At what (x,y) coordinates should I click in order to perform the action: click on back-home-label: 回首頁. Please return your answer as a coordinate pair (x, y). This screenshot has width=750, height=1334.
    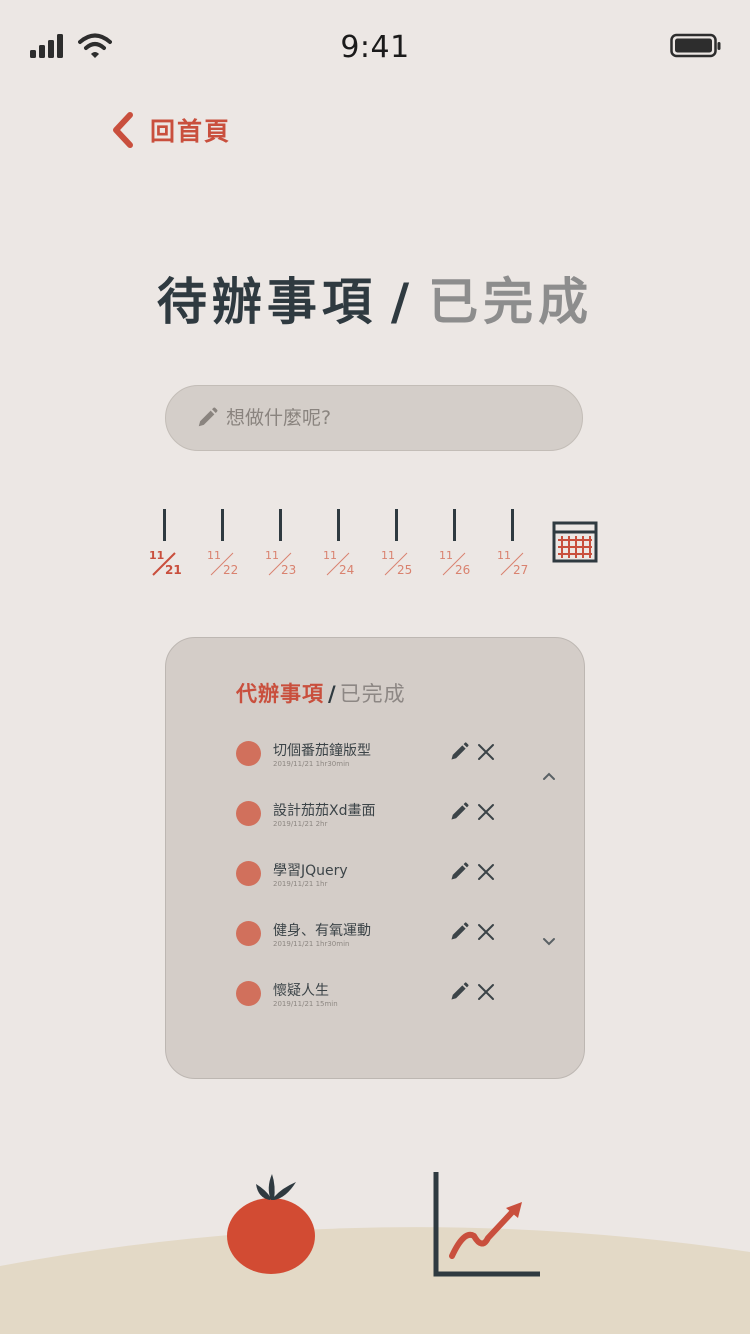
    Looking at the image, I should click on (191, 131).